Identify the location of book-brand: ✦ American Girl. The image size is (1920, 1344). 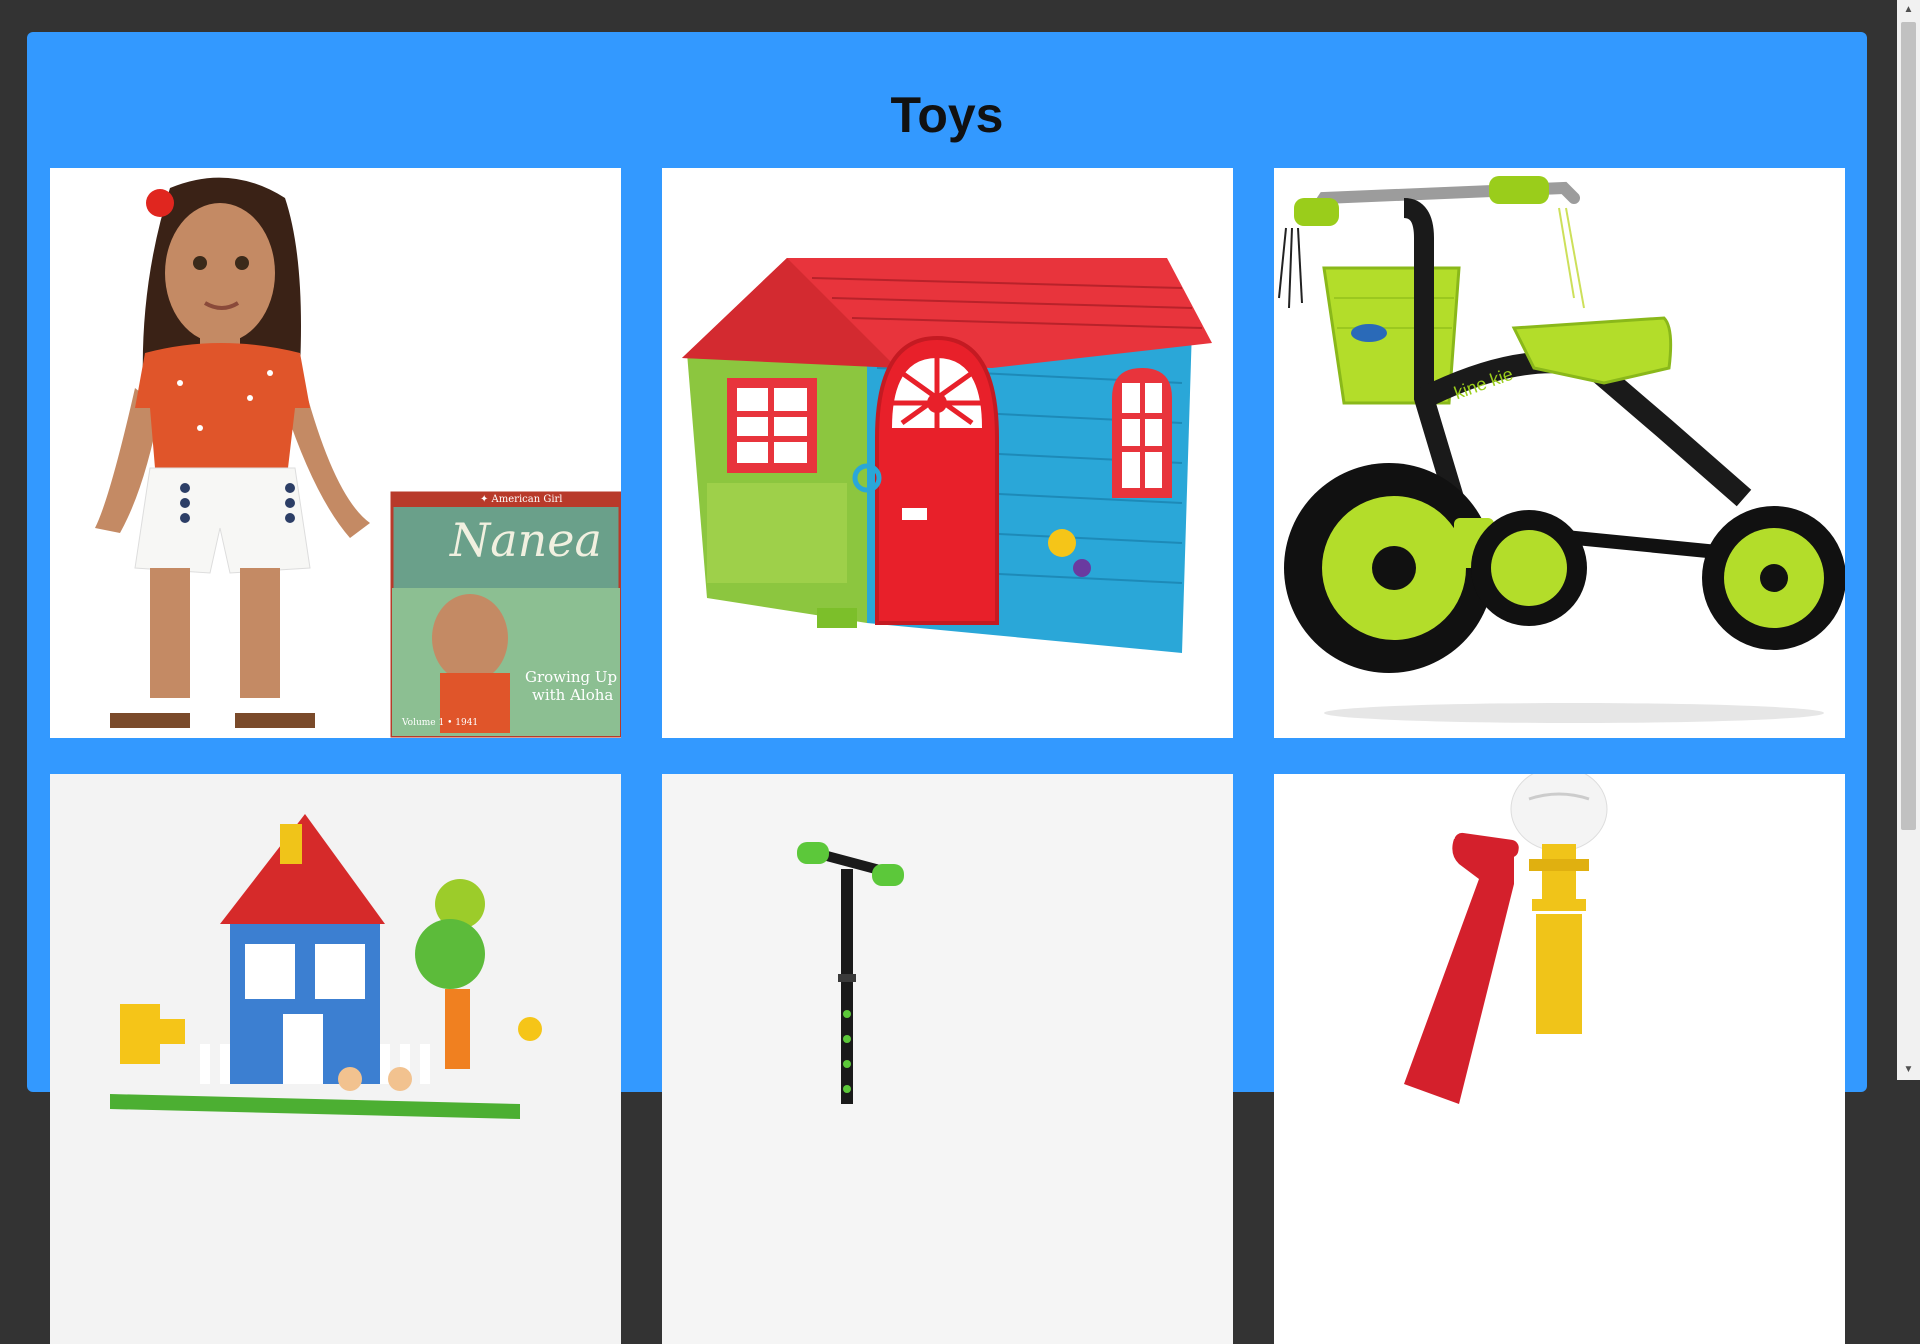
(521, 499).